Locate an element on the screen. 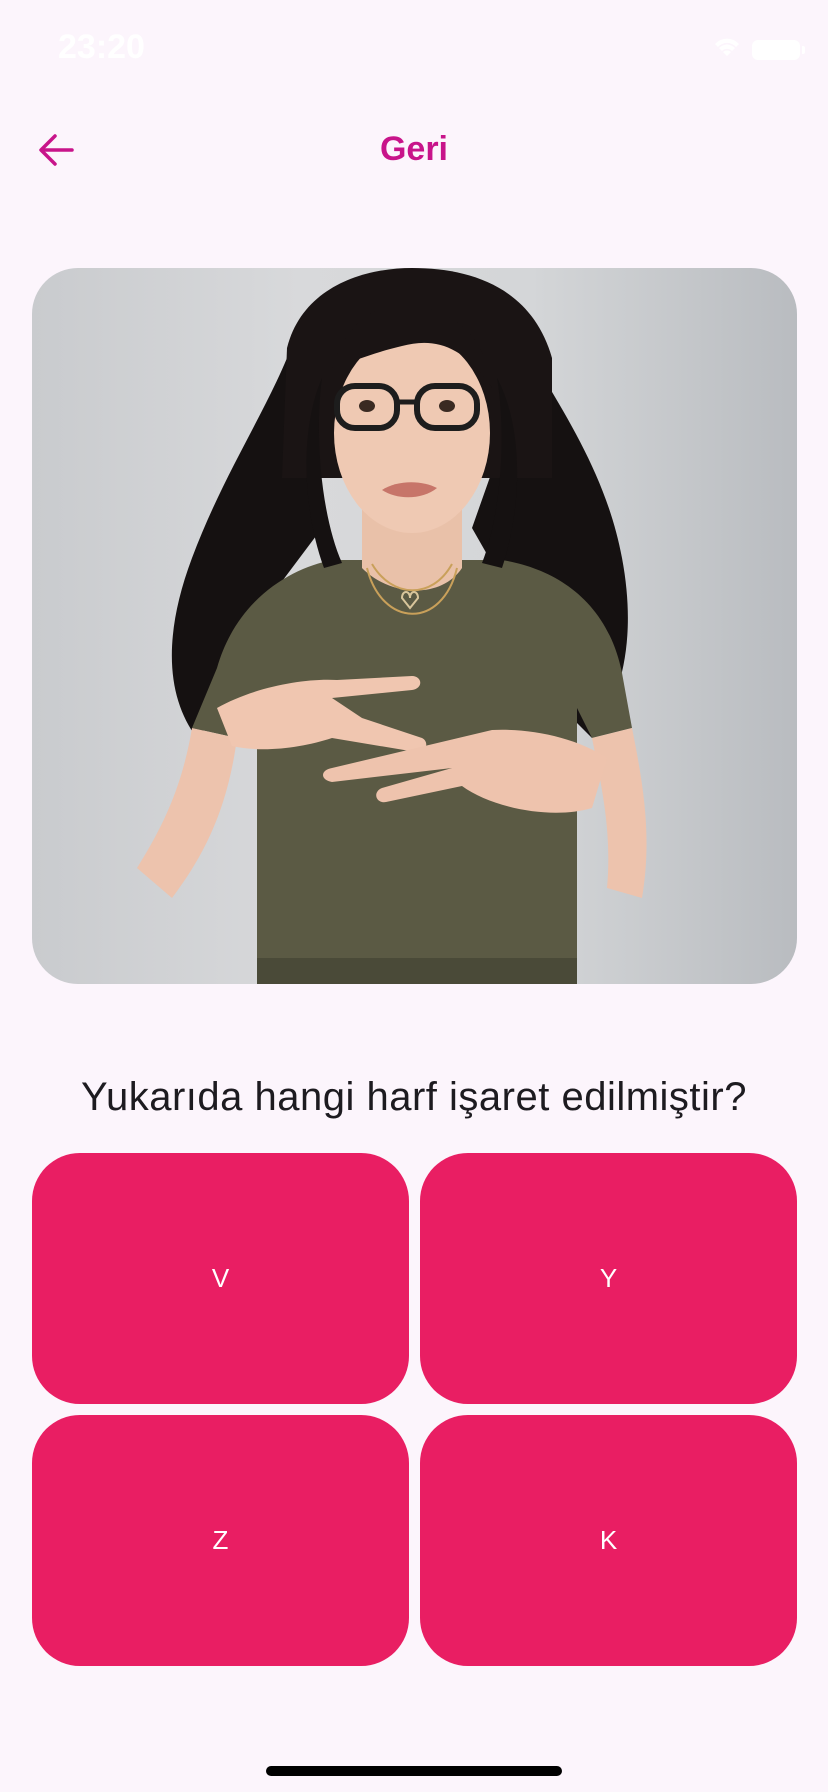  question-text: Yukarıda hangi harf işaret edilmiştir? is located at coordinates (414, 1097).